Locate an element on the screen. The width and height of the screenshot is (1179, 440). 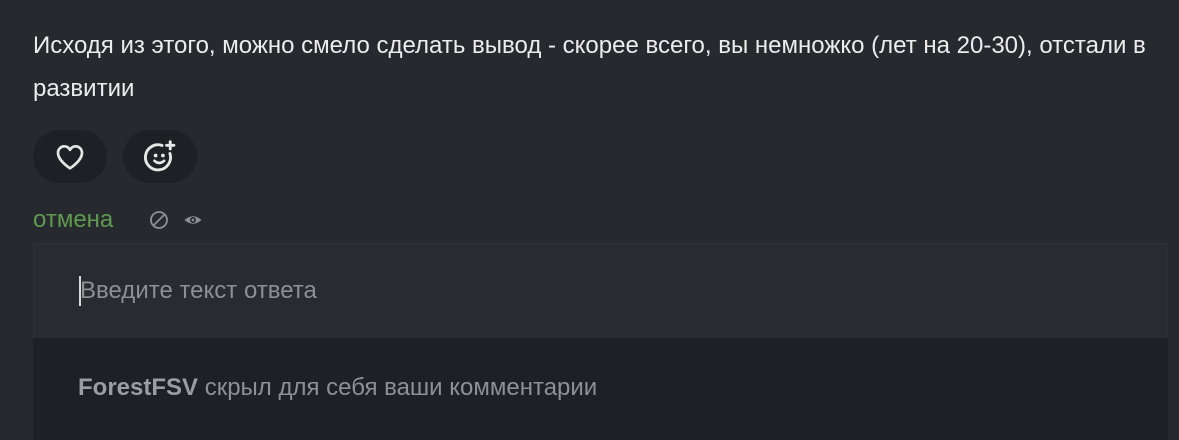
eye-icon is located at coordinates (193, 220).